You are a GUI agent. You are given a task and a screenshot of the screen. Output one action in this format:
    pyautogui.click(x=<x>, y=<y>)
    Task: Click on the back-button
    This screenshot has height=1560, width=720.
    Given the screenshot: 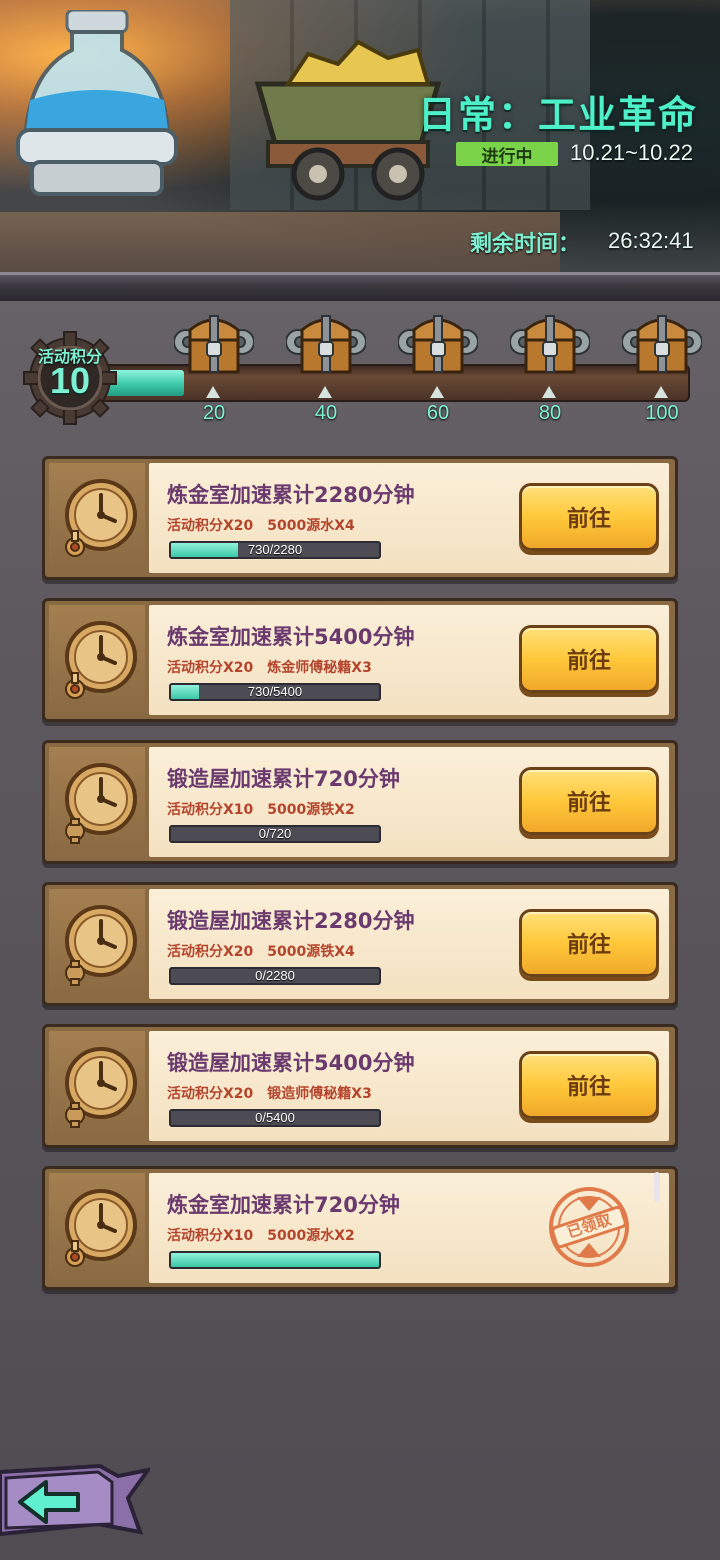 What is the action you would take?
    pyautogui.click(x=75, y=1501)
    